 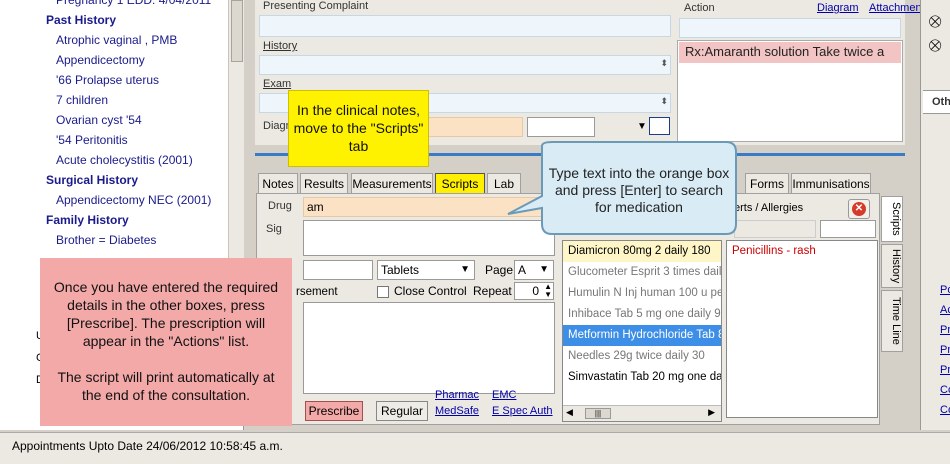 I want to click on pharmac-link: Pharmac, so click(x=457, y=395).